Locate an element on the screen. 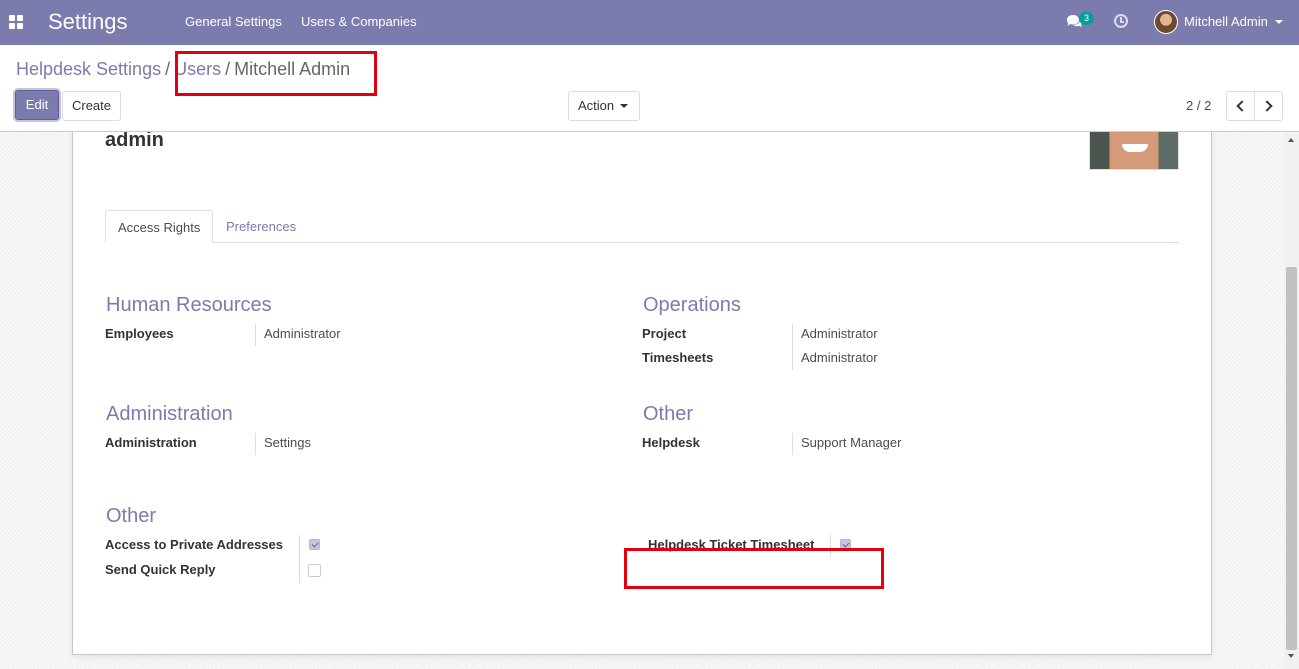 The image size is (1299, 669). highlight-box-ticket-timesheet is located at coordinates (754, 568).